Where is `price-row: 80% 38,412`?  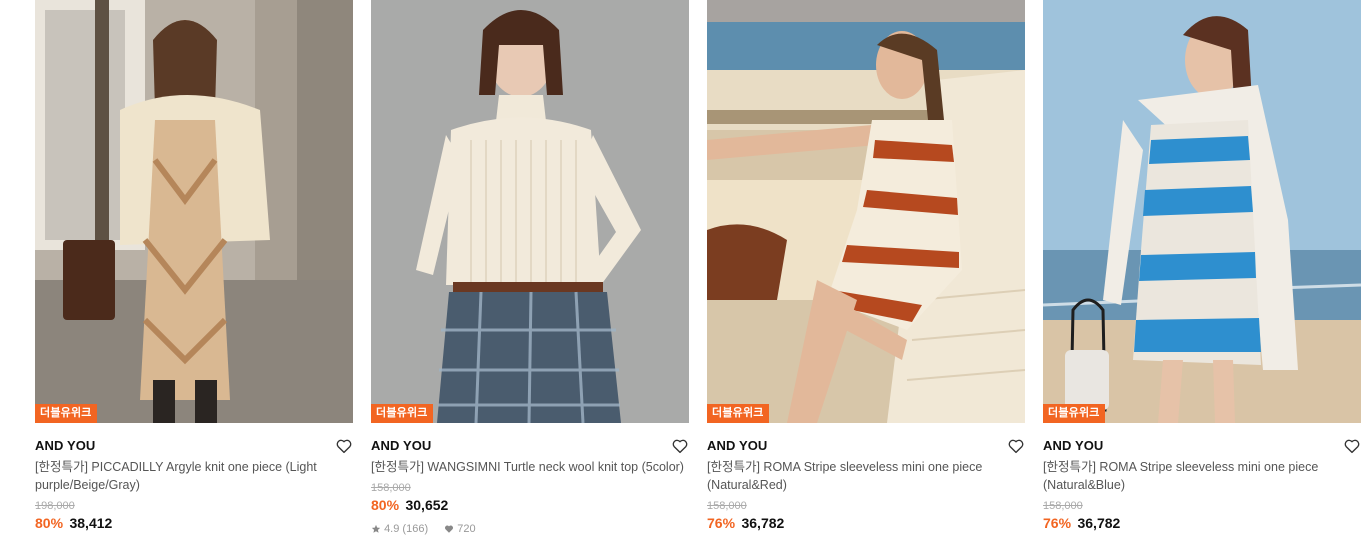
price-row: 80% 38,412 is located at coordinates (194, 523).